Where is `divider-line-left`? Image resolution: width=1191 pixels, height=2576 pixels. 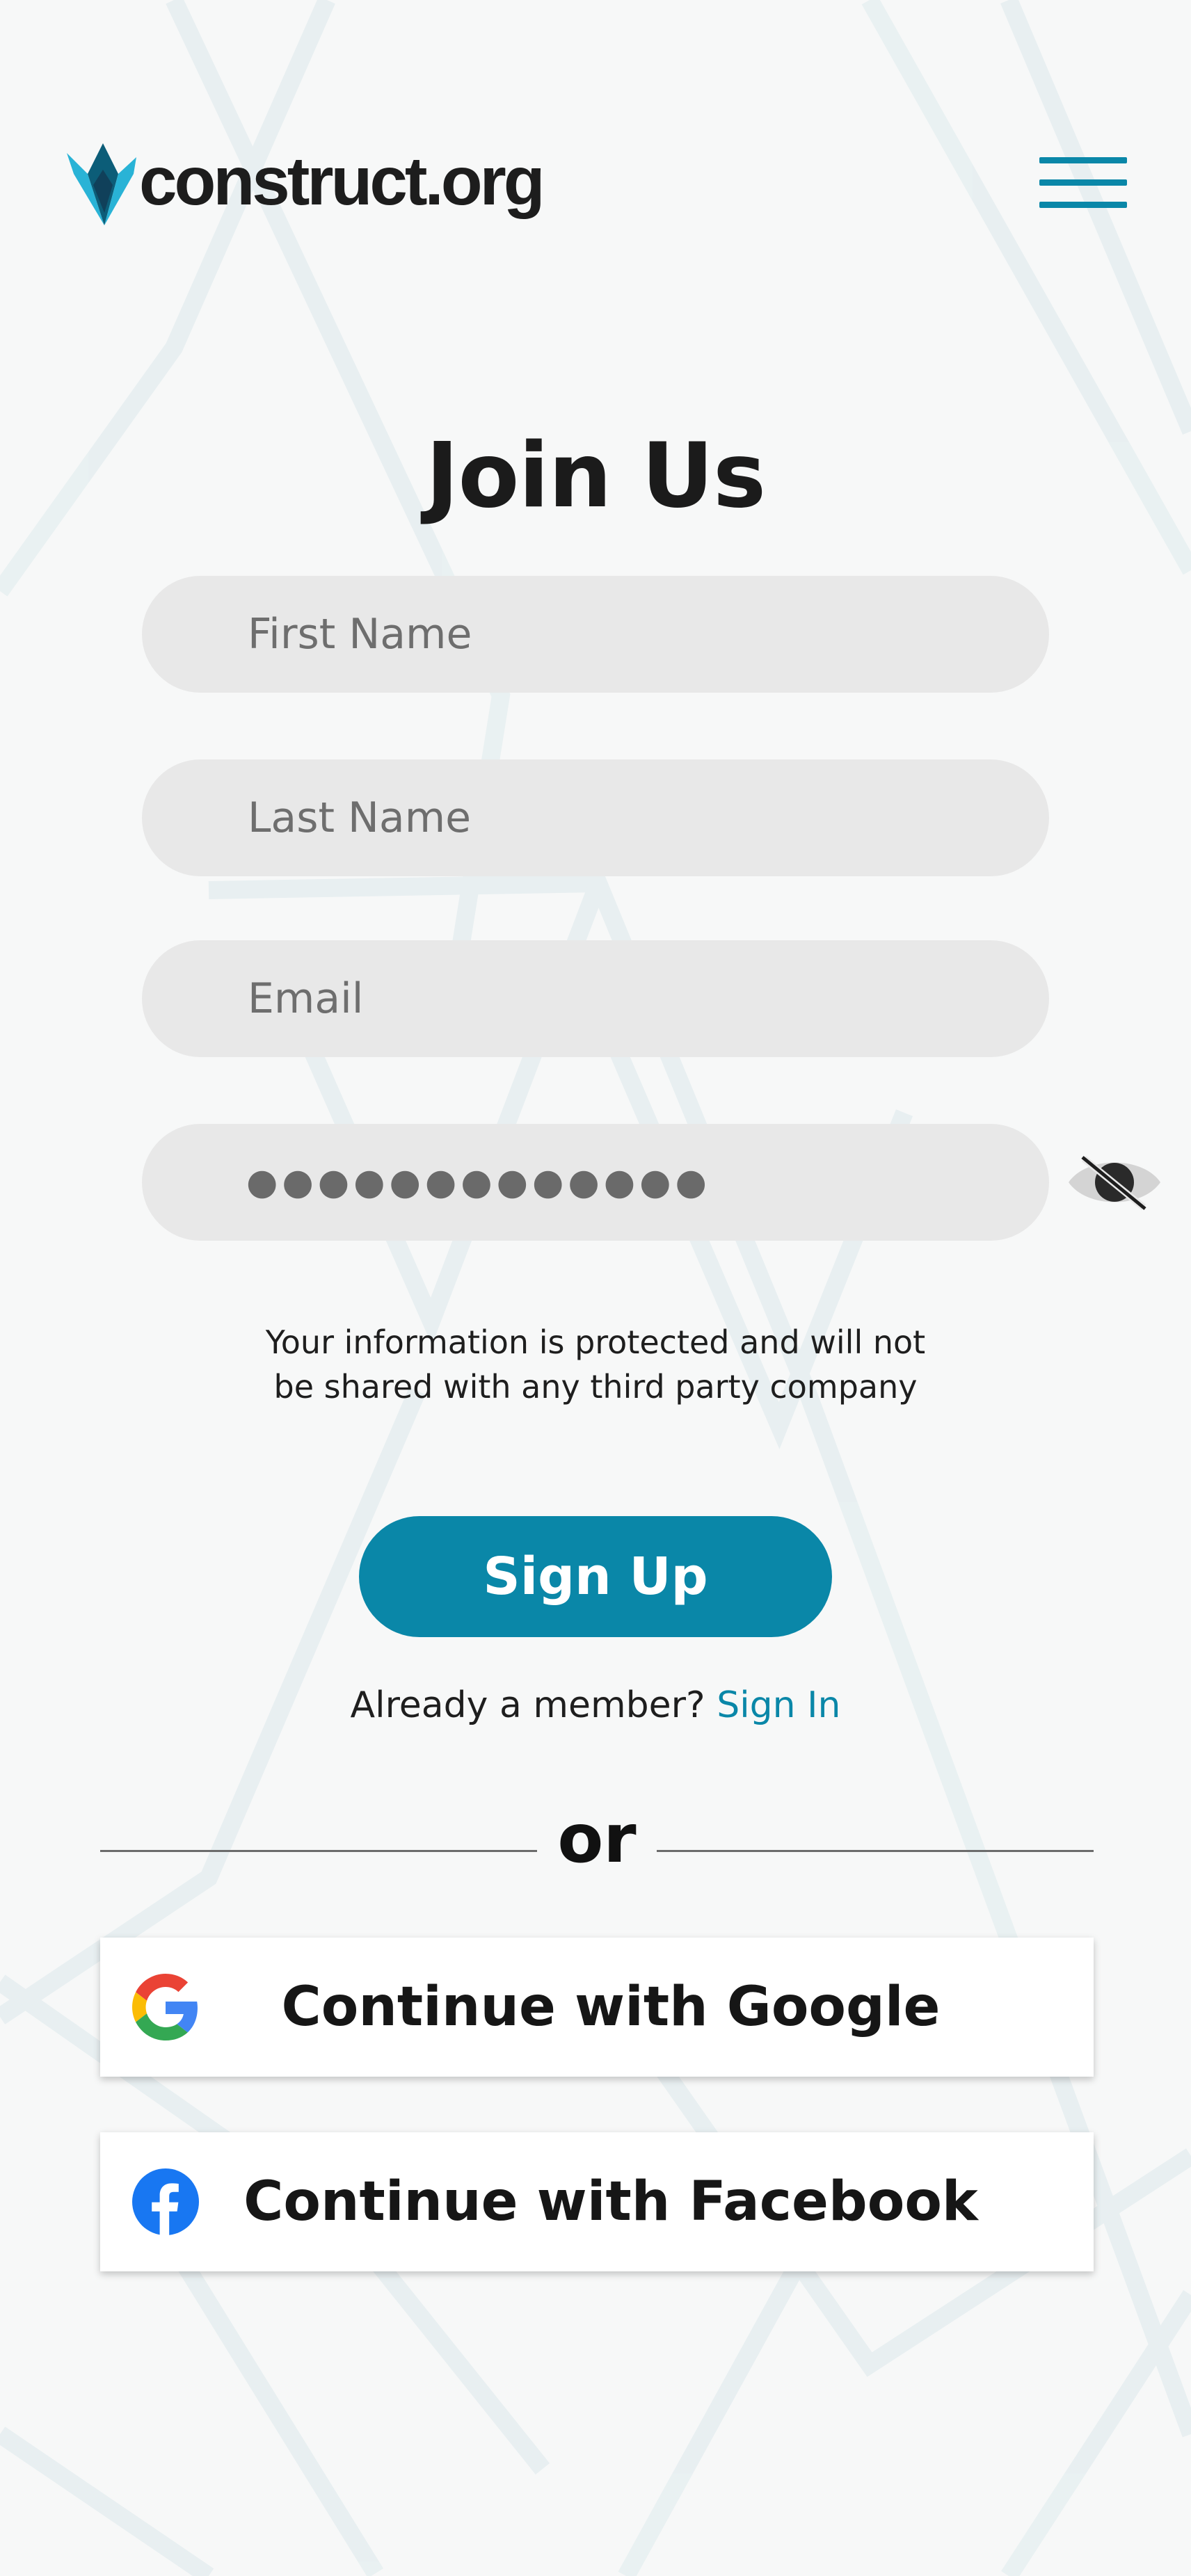 divider-line-left is located at coordinates (318, 1851).